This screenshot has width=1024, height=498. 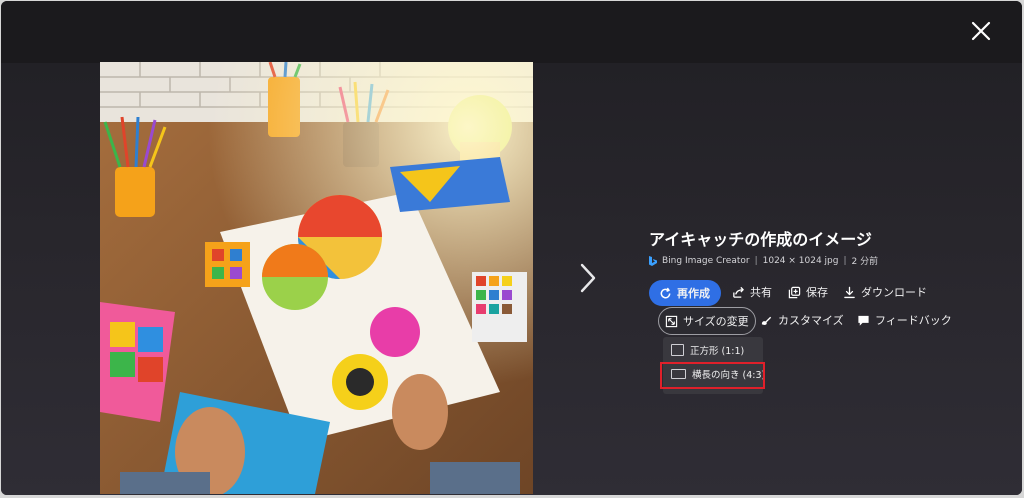 What do you see at coordinates (716, 321) in the screenshot?
I see `resize-label: サイズの変更` at bounding box center [716, 321].